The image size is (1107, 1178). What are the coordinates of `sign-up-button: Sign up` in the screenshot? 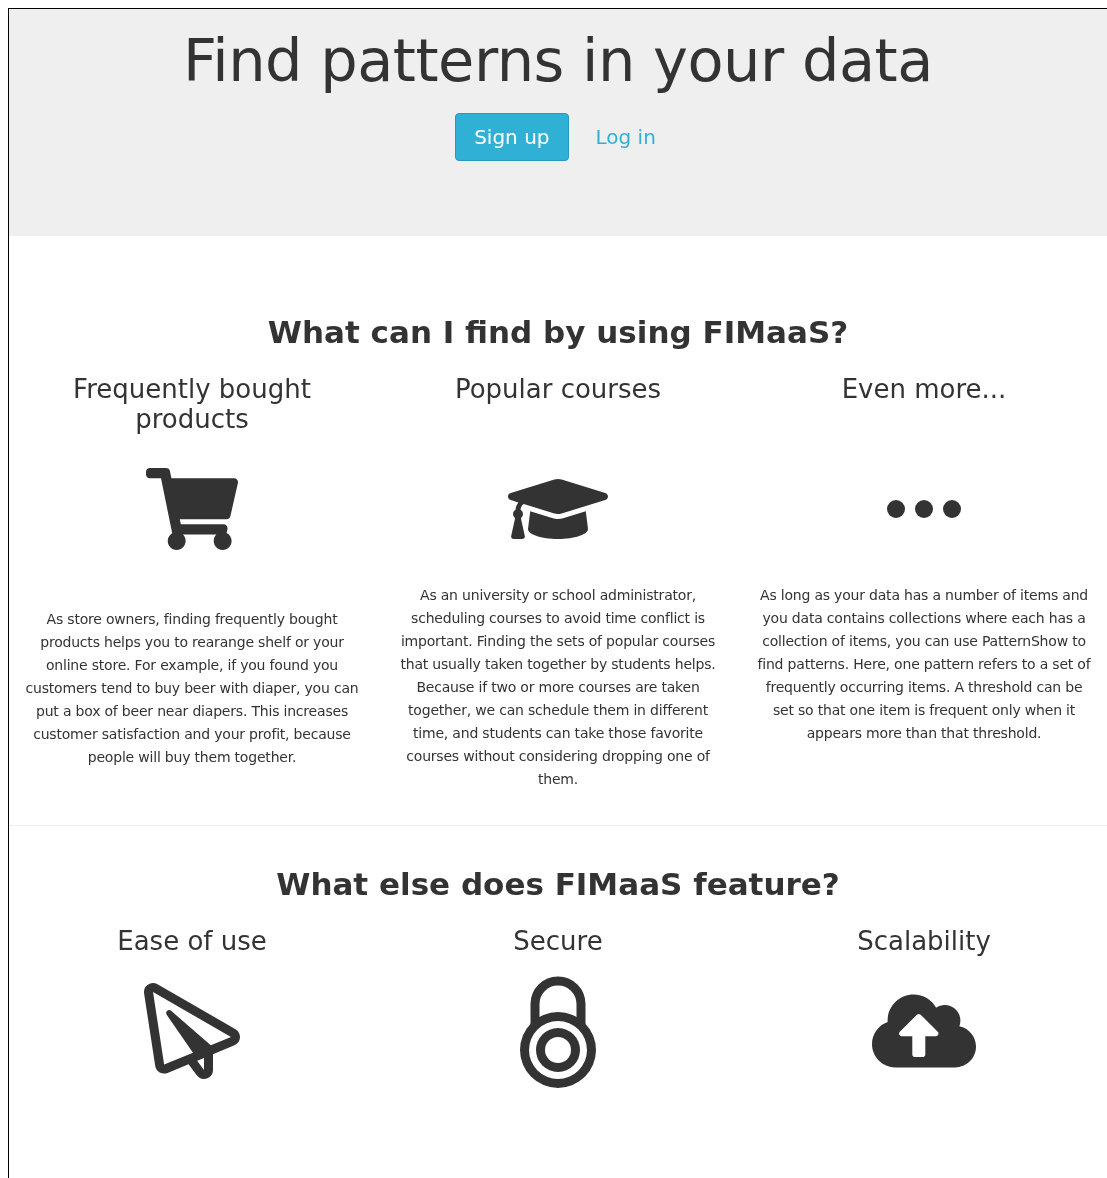 It's located at (512, 137).